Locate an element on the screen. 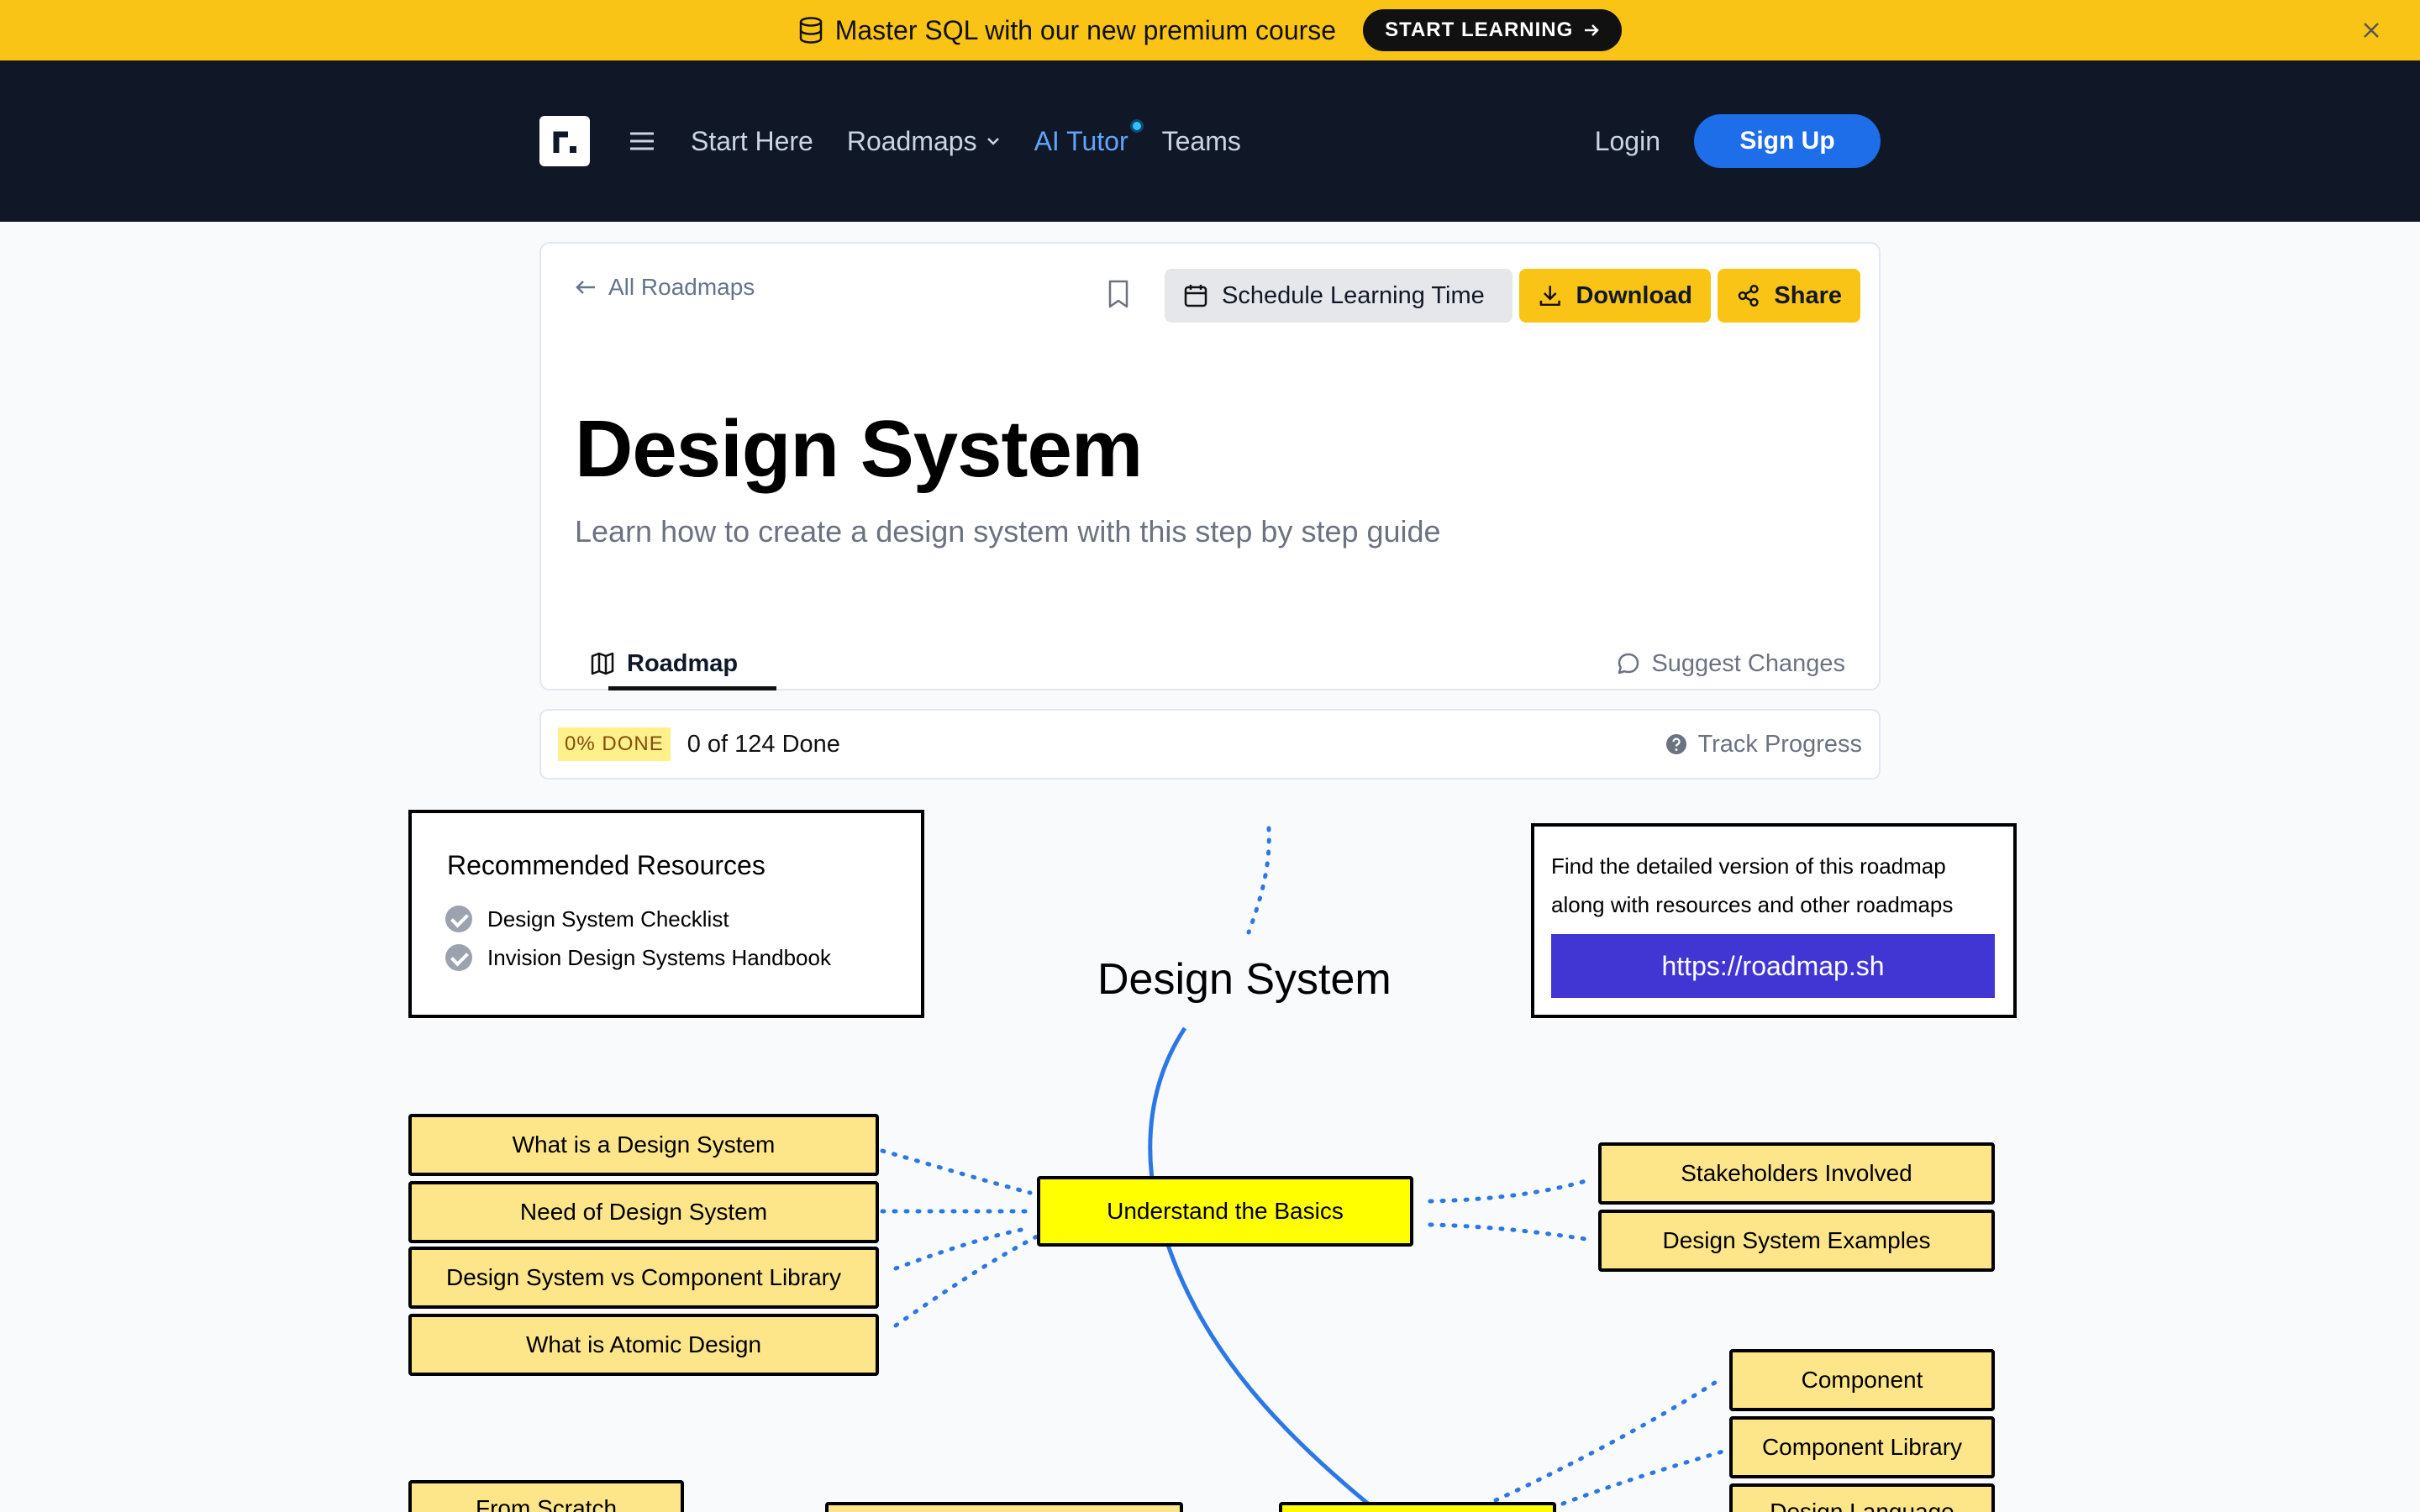 The height and width of the screenshot is (1512, 2420). chevron-down-icon is located at coordinates (992, 141).